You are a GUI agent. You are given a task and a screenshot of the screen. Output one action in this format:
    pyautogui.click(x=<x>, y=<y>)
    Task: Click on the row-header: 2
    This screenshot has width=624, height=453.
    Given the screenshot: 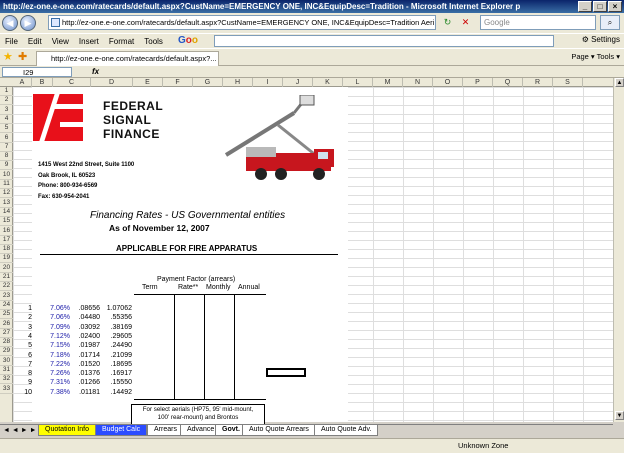 What is the action you would take?
    pyautogui.click(x=6, y=101)
    